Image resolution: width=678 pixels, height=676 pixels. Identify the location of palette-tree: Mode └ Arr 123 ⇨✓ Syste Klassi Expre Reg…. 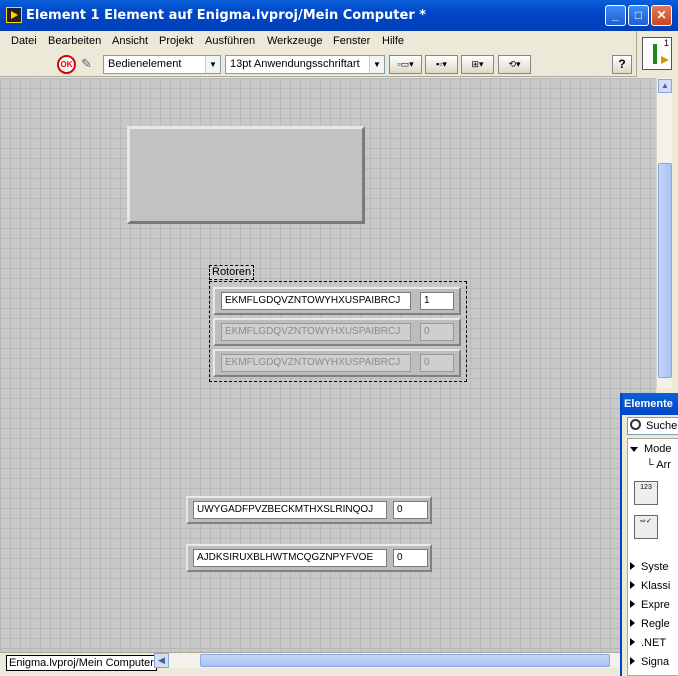
(652, 557).